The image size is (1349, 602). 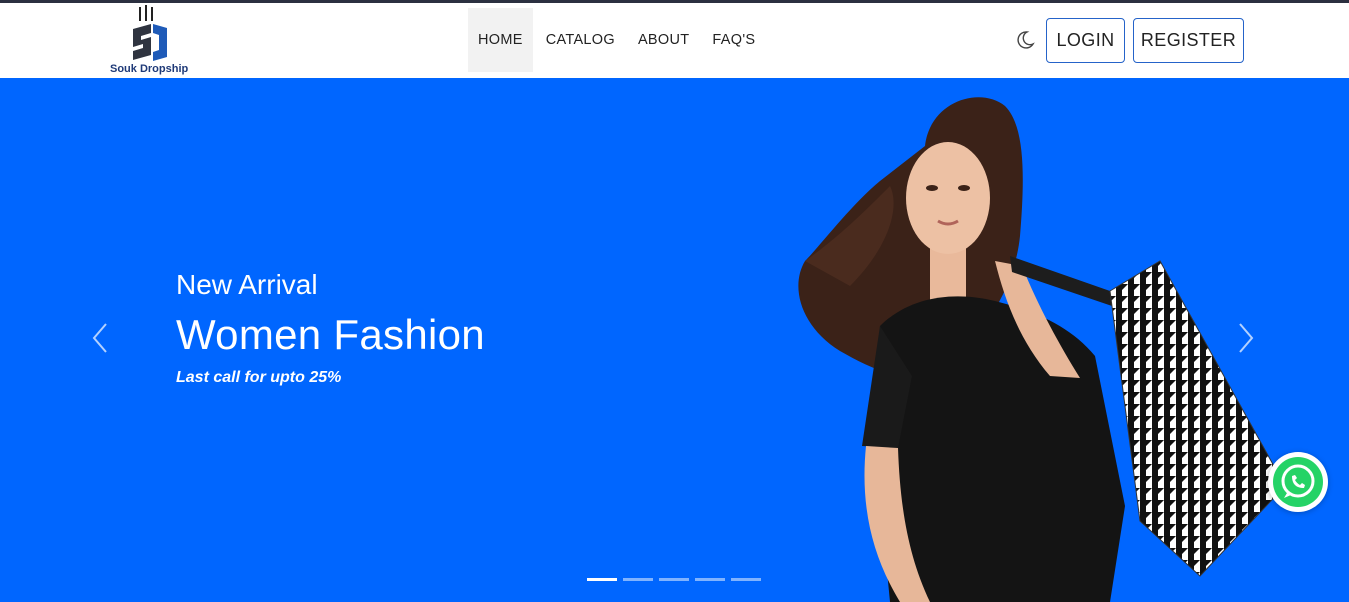 I want to click on register-button: REGISTER, so click(x=1188, y=40).